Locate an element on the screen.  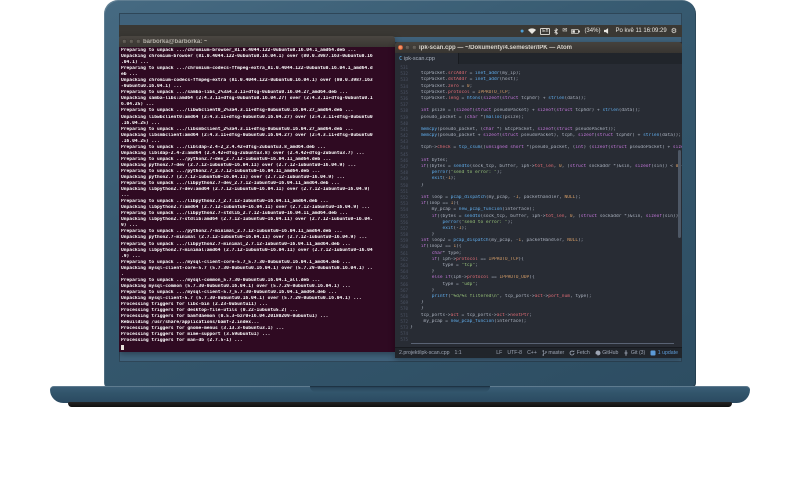
battery-icon is located at coordinates (576, 31).